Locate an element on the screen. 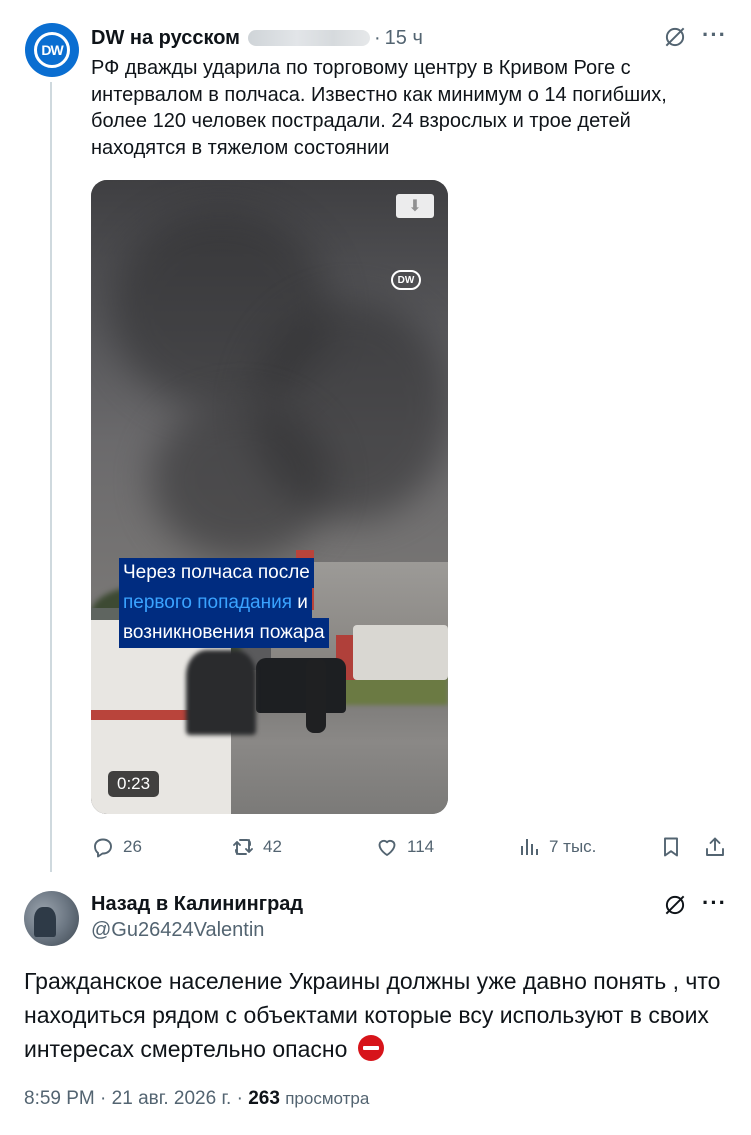 This screenshot has width=751, height=1135. author-handle: @Gu26424Valentin is located at coordinates (177, 930).